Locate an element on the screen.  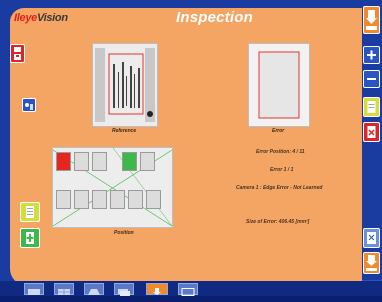
list-side-button is located at coordinates (371, 107).